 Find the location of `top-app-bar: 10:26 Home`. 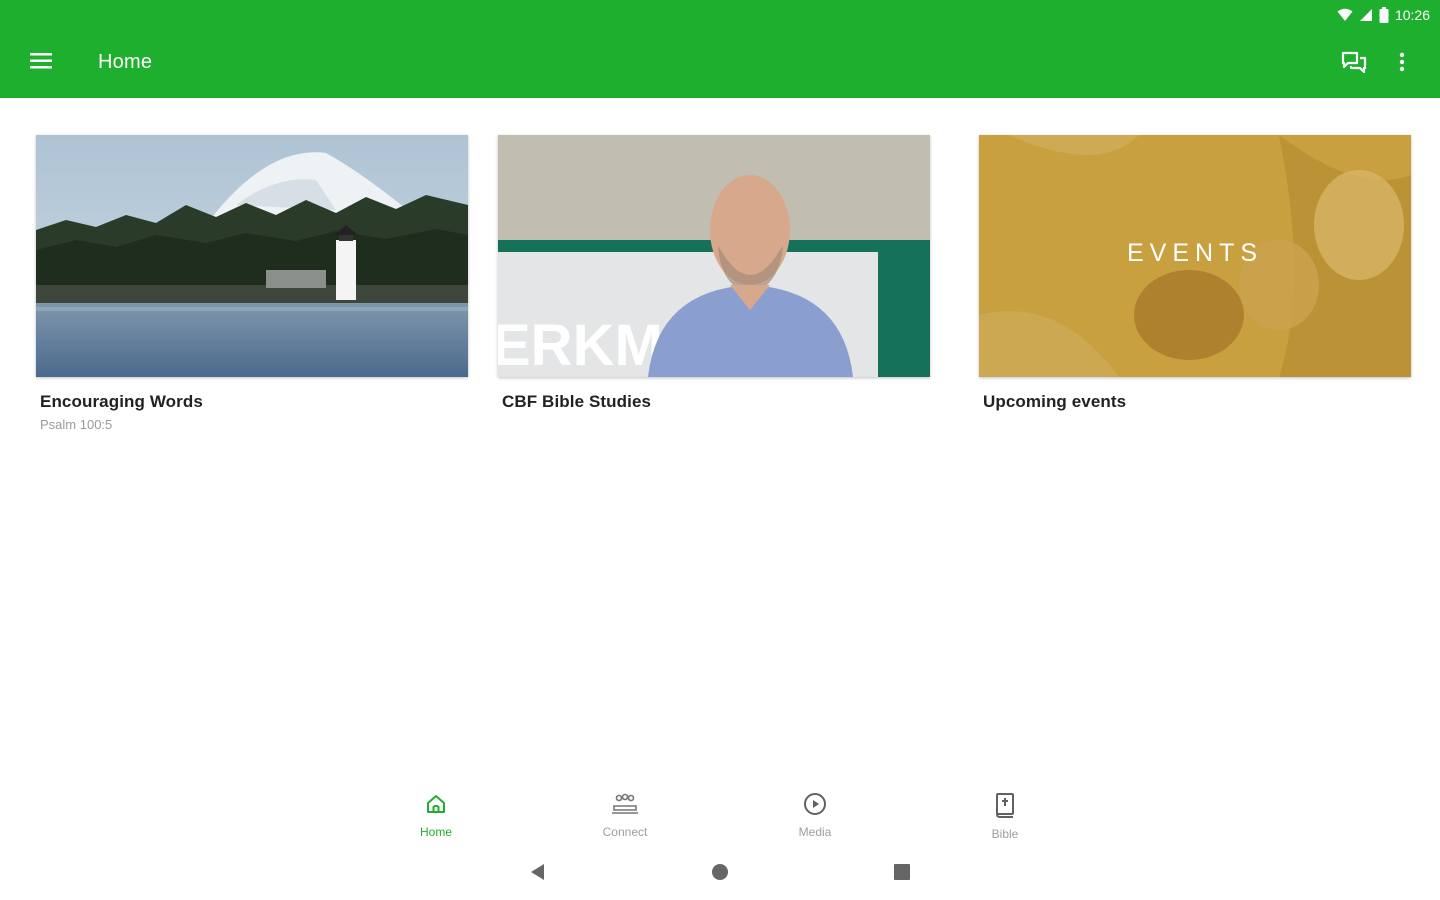

top-app-bar: 10:26 Home is located at coordinates (720, 49).